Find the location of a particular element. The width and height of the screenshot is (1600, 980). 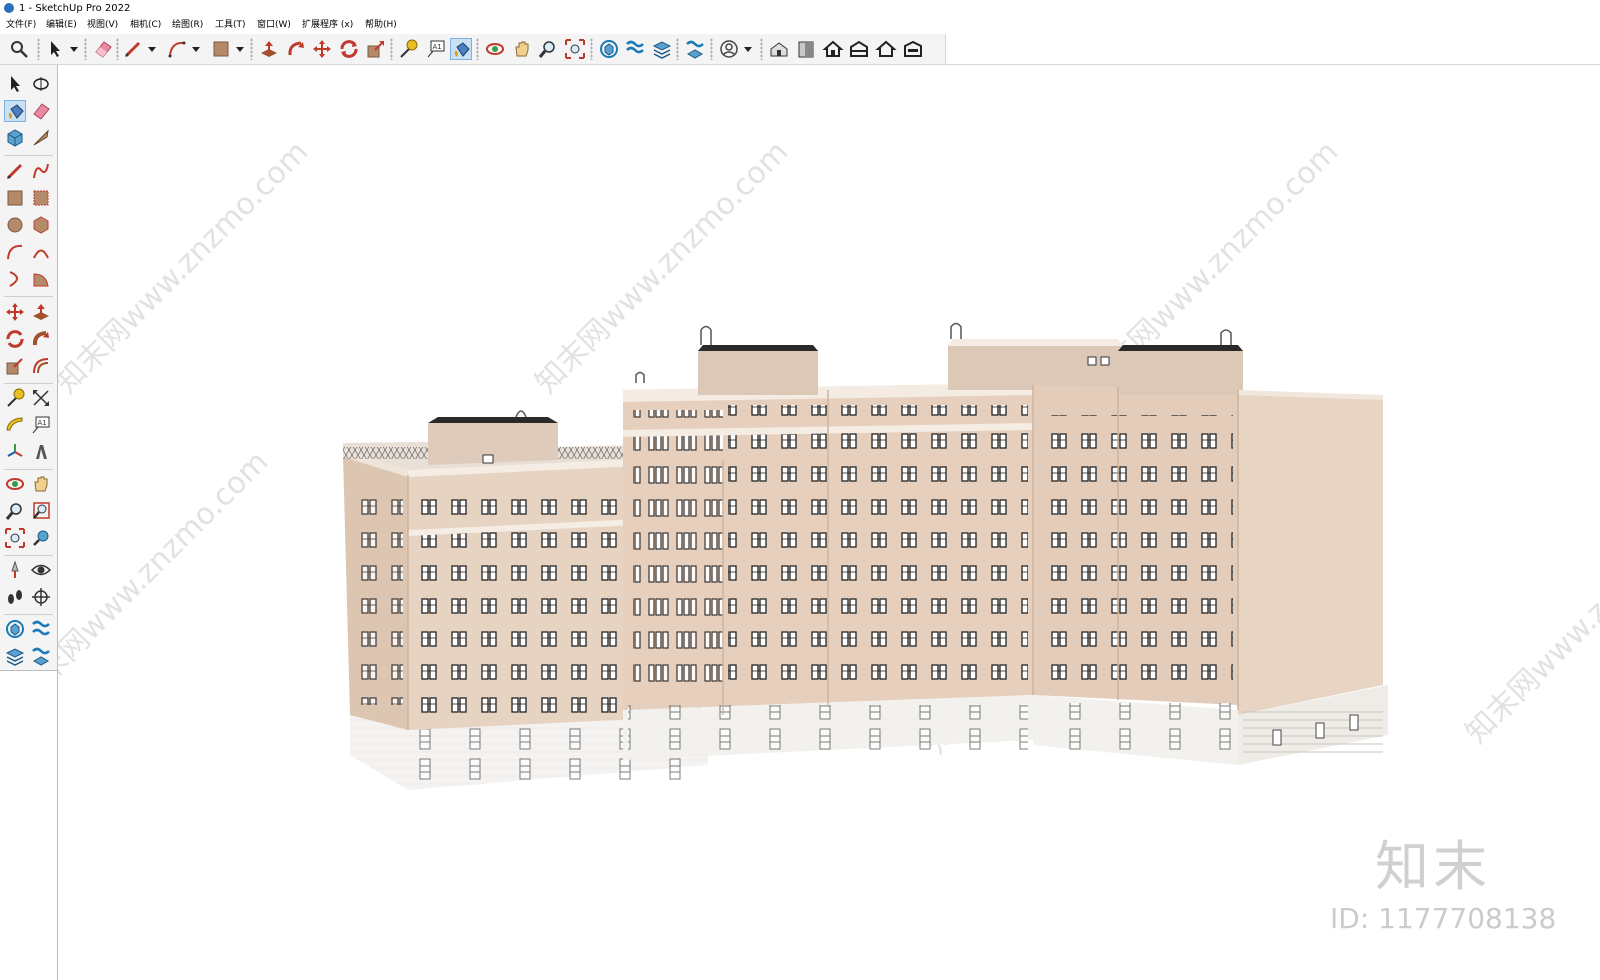

tape-icon is located at coordinates (41, 138).